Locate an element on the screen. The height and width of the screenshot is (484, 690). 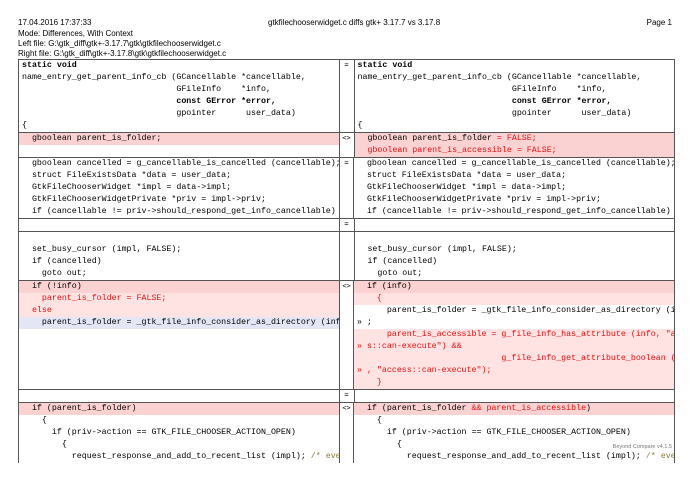
changed-line: if (info) is located at coordinates (514, 287).